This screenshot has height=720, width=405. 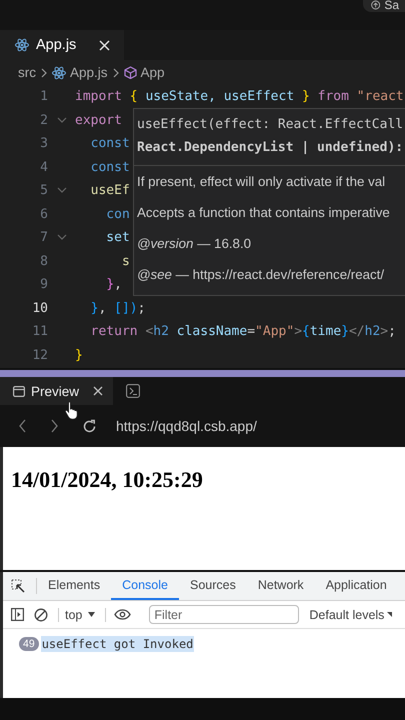 What do you see at coordinates (39, 308) in the screenshot?
I see `line-number: 10` at bounding box center [39, 308].